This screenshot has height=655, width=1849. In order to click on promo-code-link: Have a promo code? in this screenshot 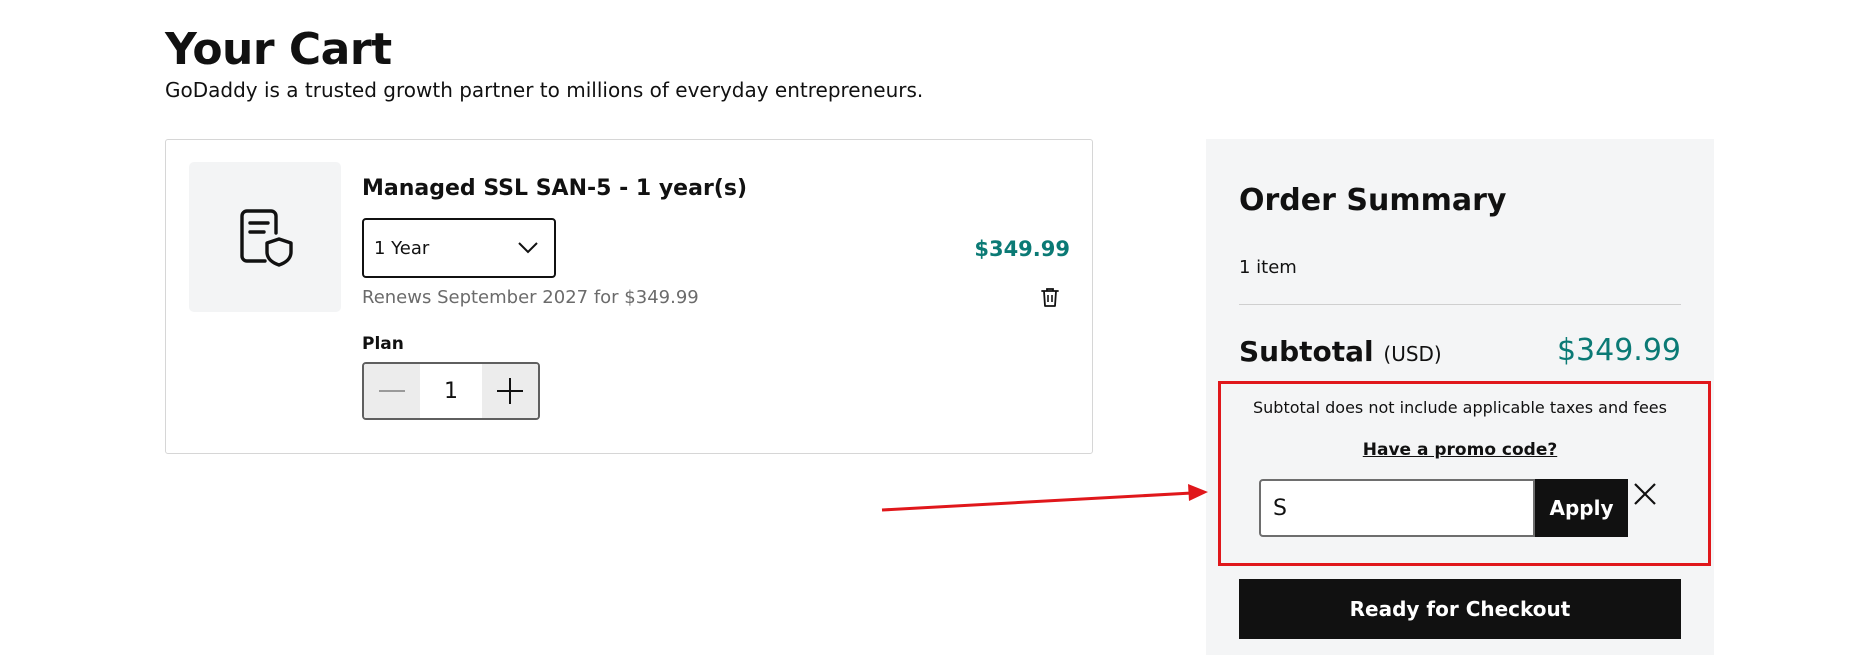, I will do `click(1460, 450)`.